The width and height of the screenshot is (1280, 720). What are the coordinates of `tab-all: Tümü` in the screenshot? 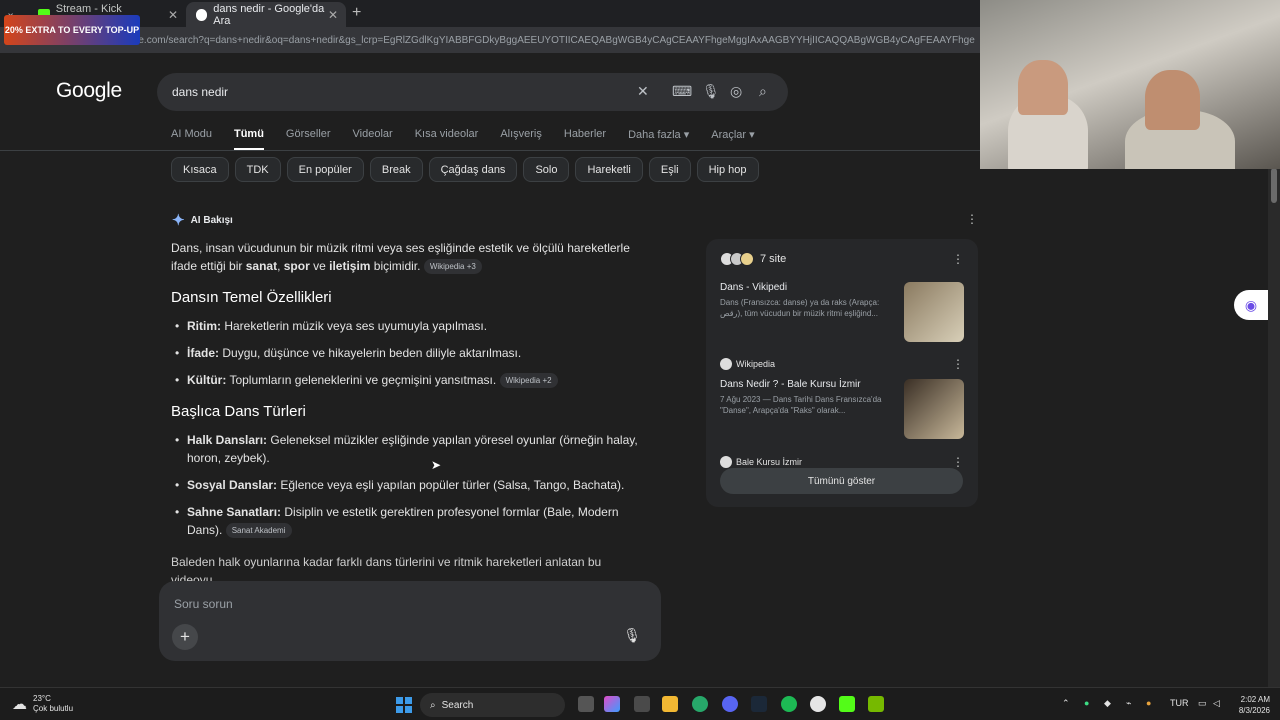 It's located at (248, 139).